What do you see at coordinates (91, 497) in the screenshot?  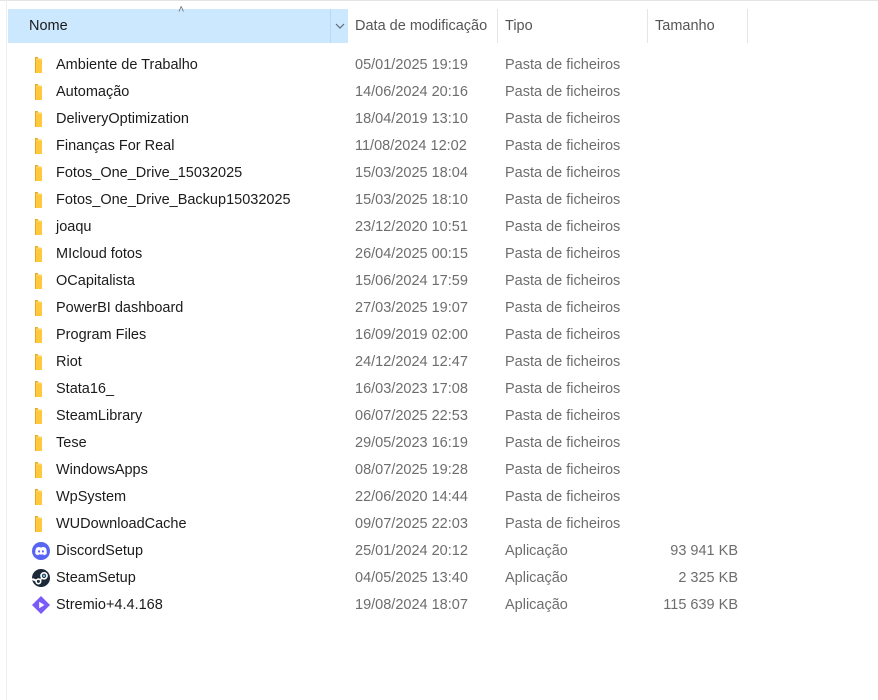 I see `file-name: WpSystem` at bounding box center [91, 497].